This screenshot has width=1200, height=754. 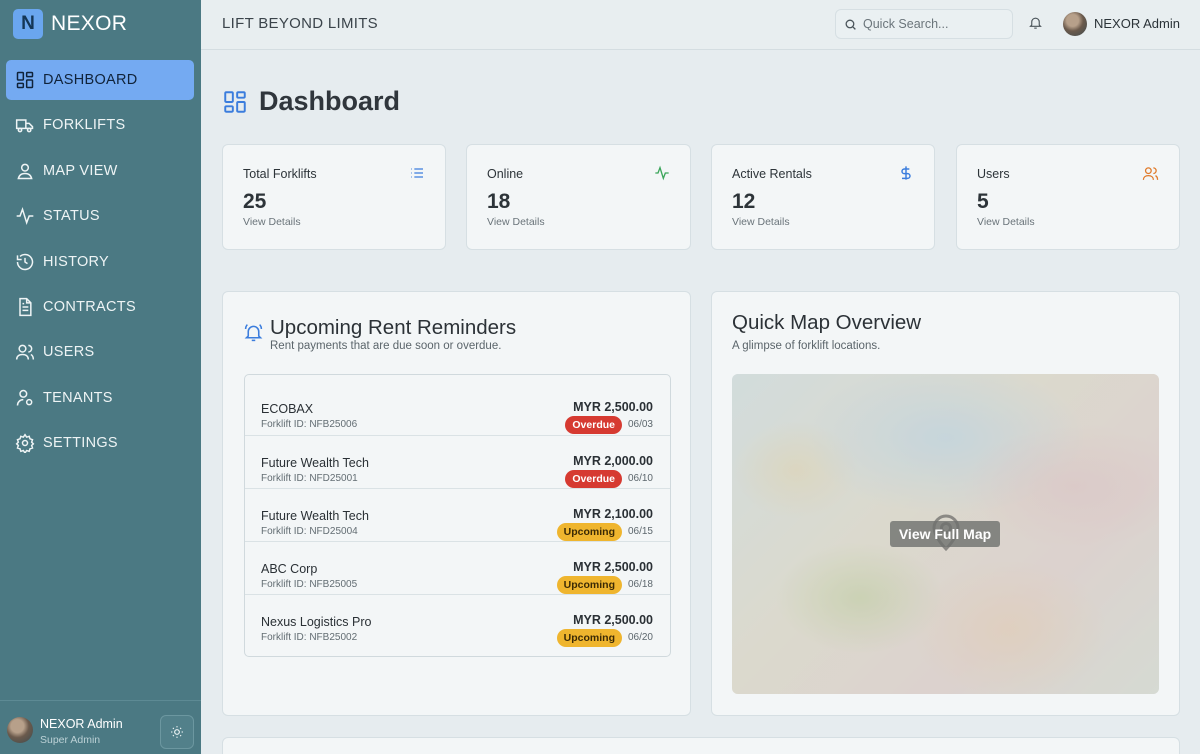 What do you see at coordinates (823, 197) in the screenshot?
I see `stat-card-active-rentals: Active Rentals 12 View Details` at bounding box center [823, 197].